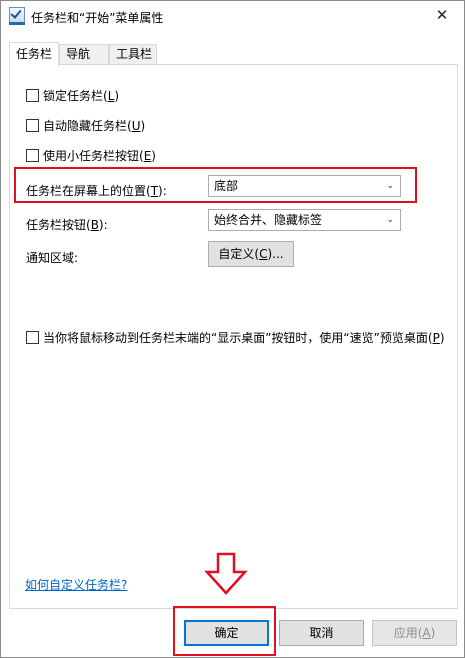 The width and height of the screenshot is (465, 658). I want to click on window-title: 任务栏和“开始”菜单属性, so click(97, 18).